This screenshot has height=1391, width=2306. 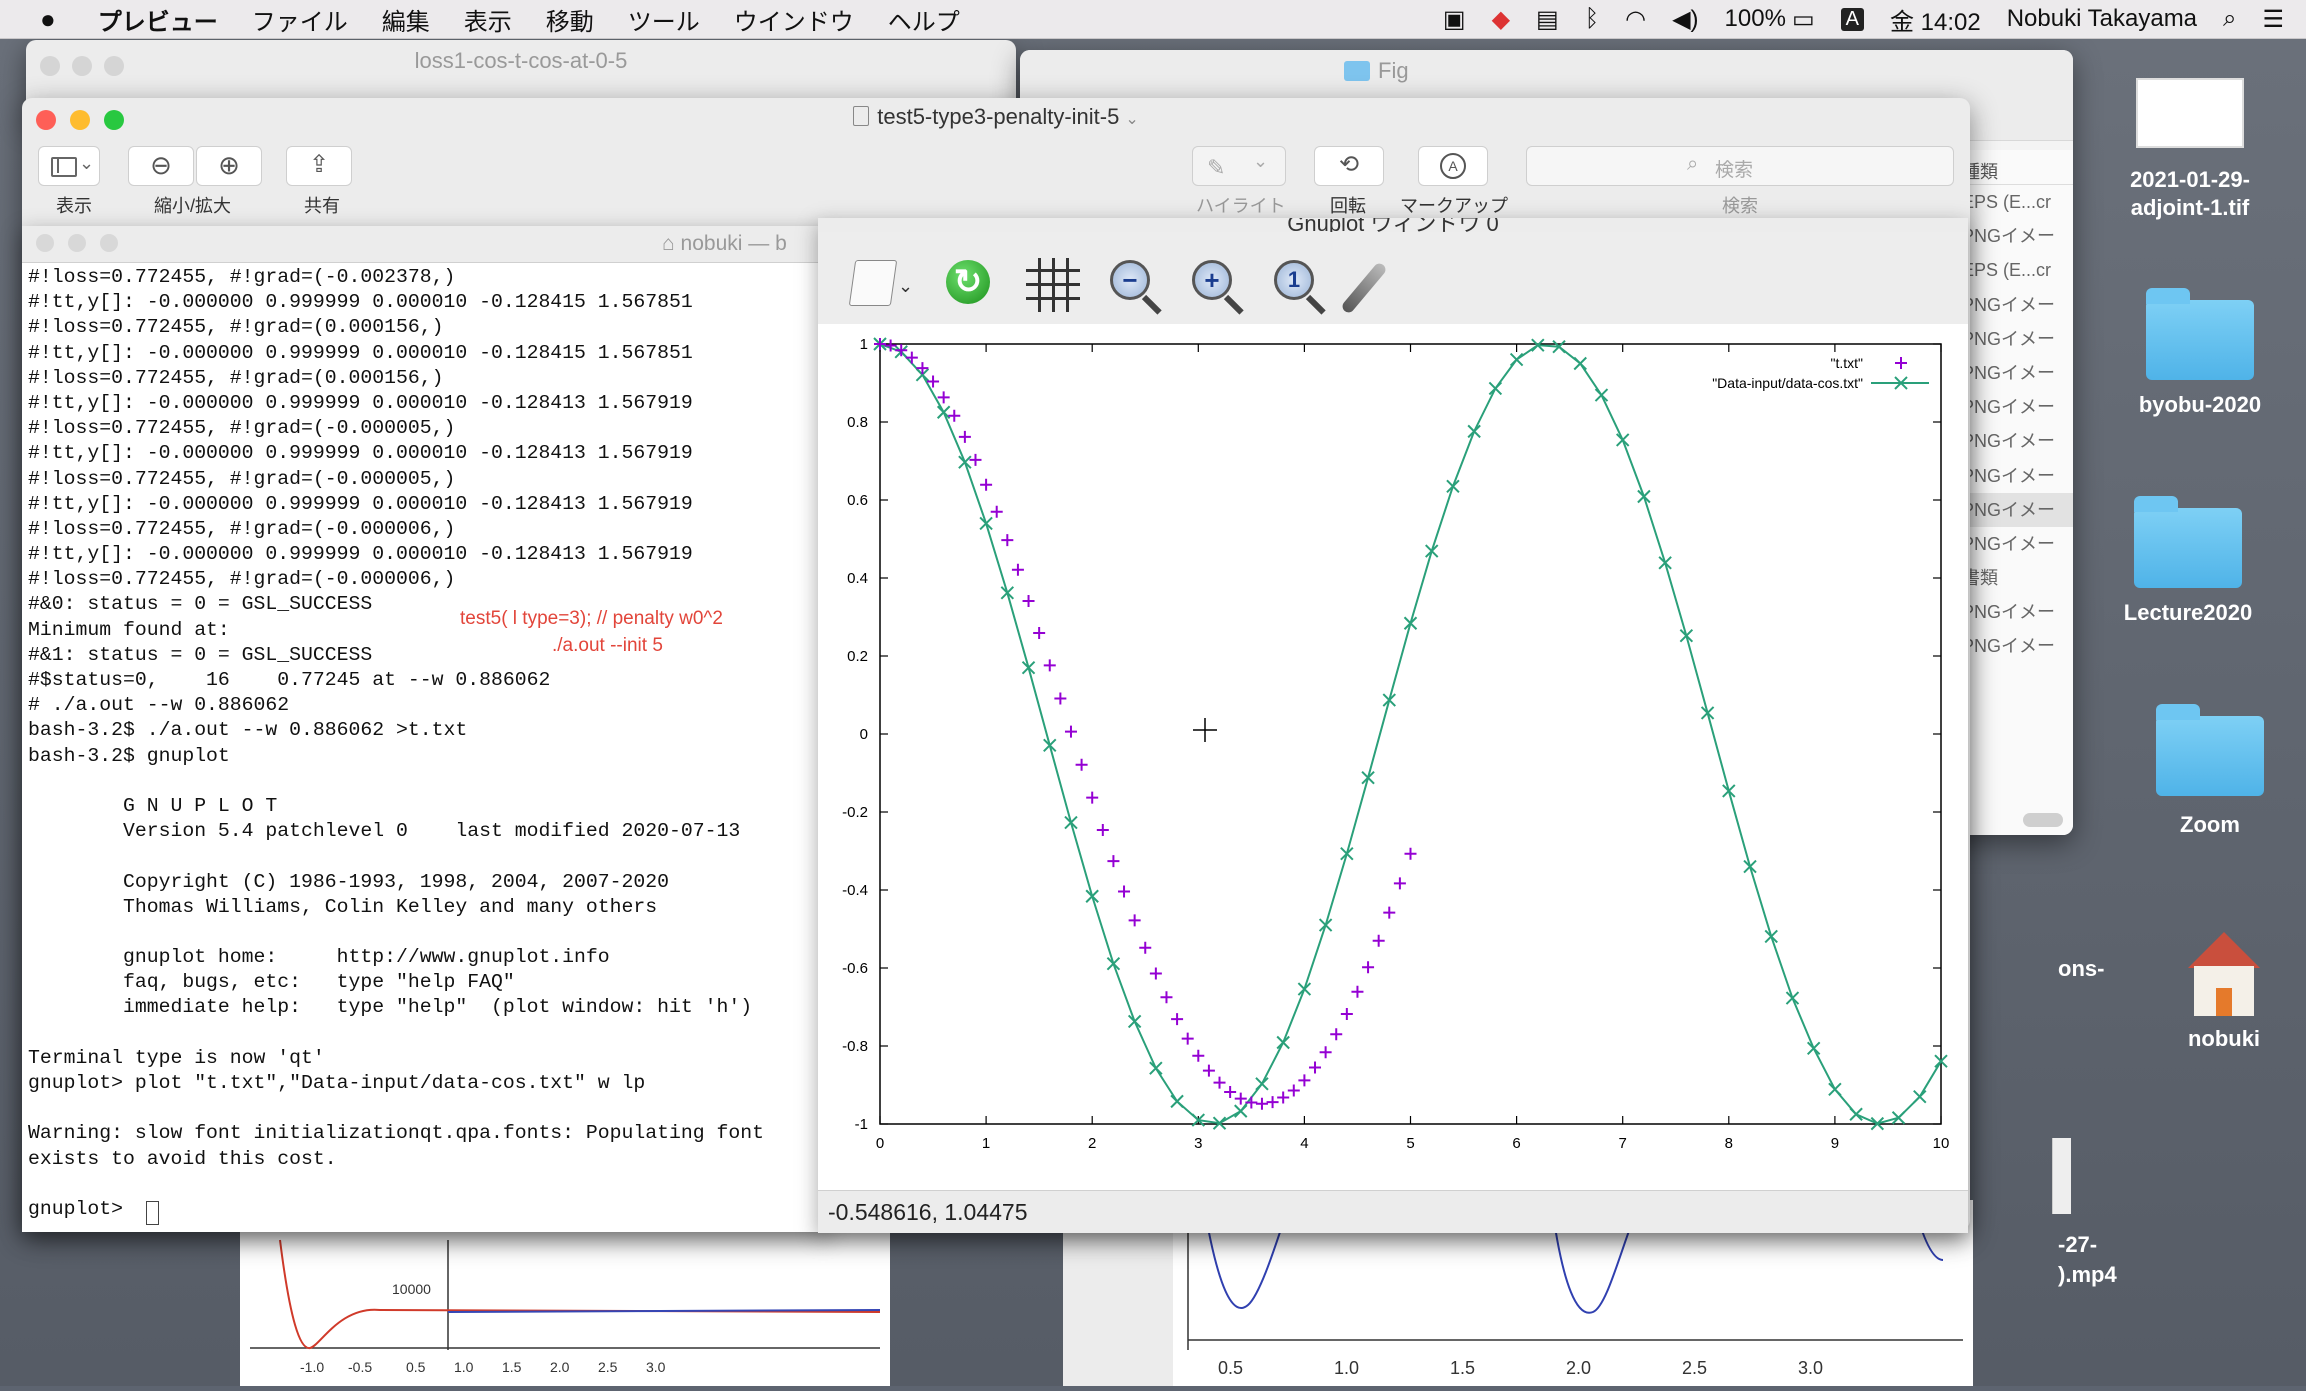 What do you see at coordinates (2190, 150) in the screenshot?
I see `desktop-icon-tif: 2021-01-29- adjoint-1.tif` at bounding box center [2190, 150].